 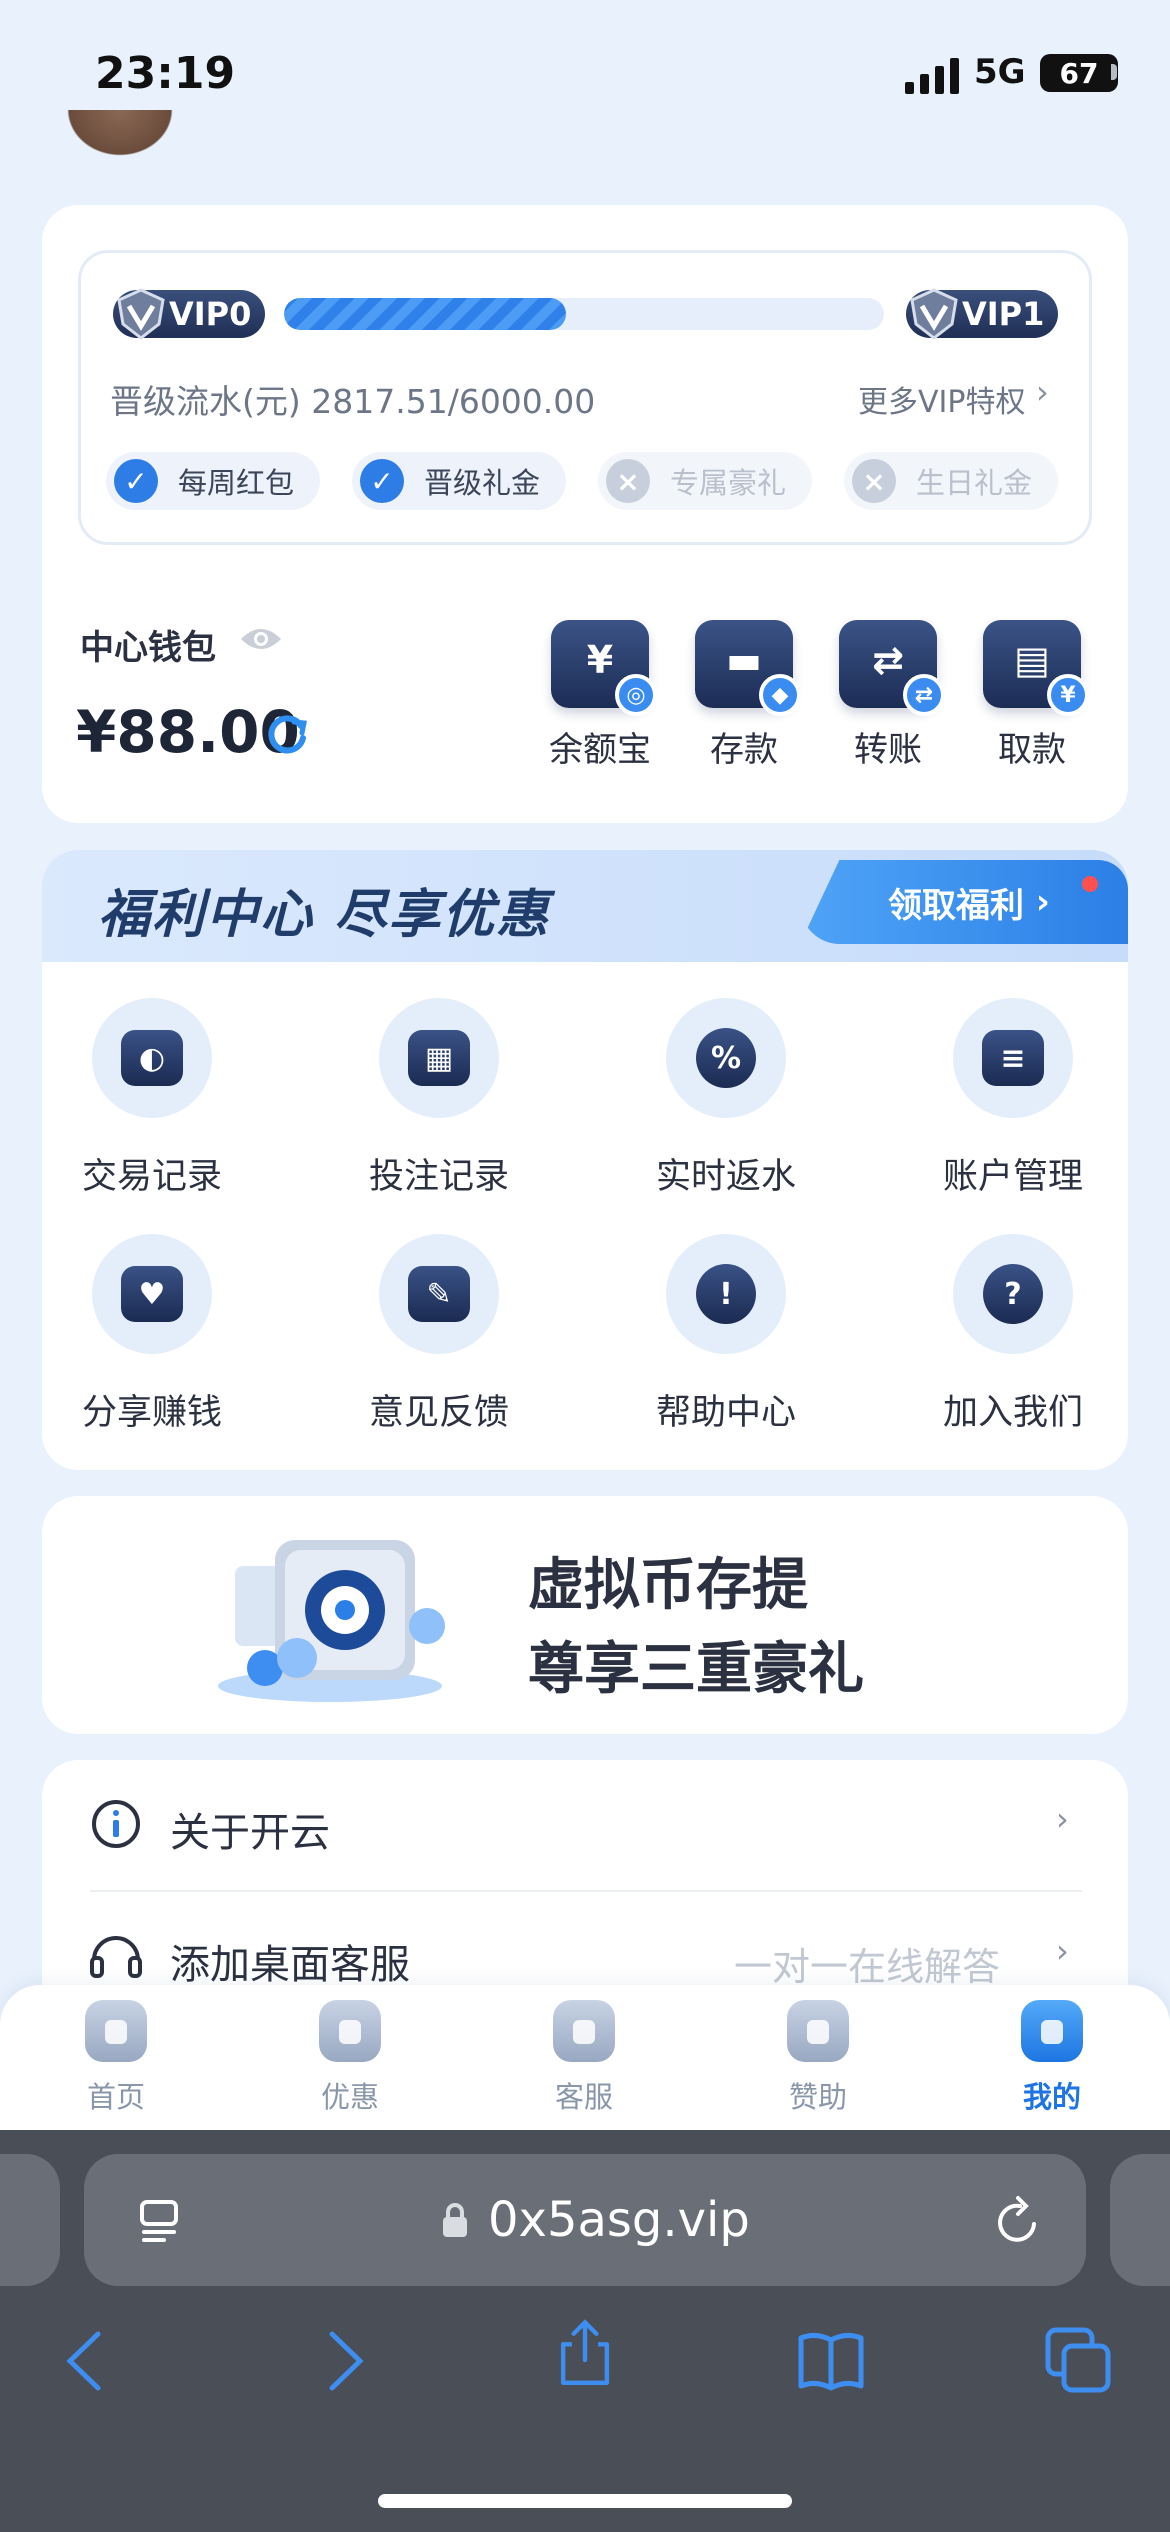 I want to click on add-desktop-service-hint: 一对一在线解答, so click(x=867, y=1967).